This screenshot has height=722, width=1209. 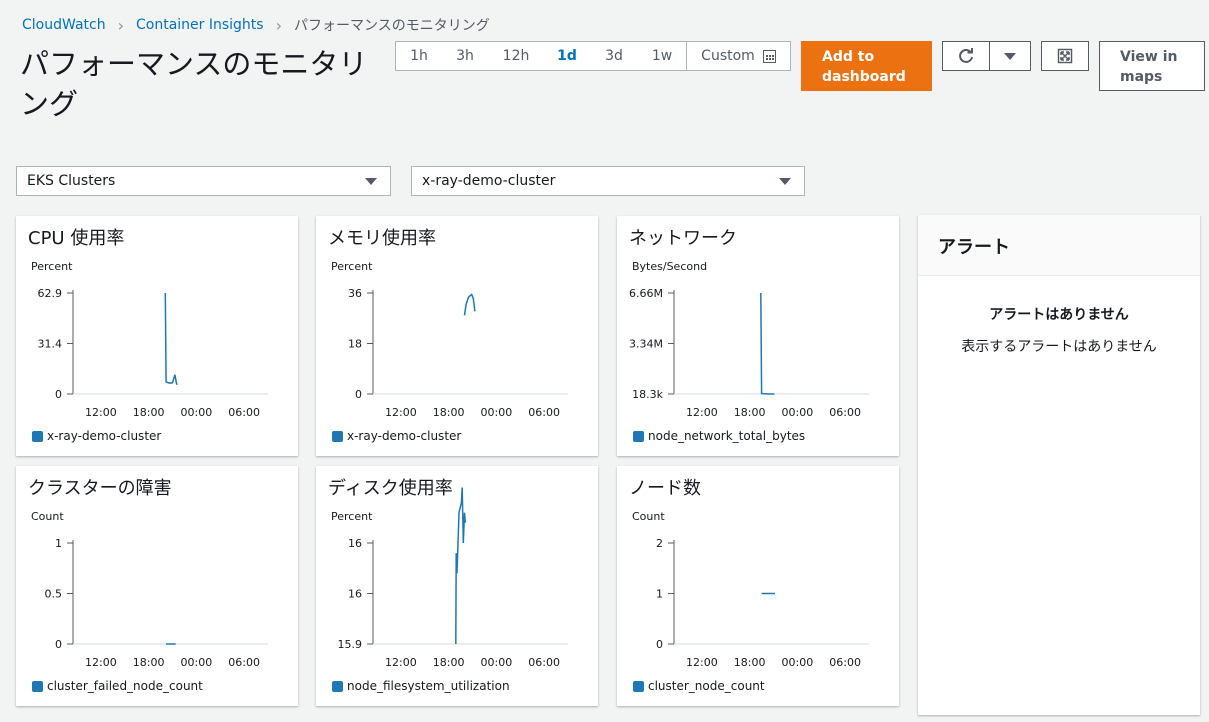 I want to click on breadcrumb-container-insights: Container Insights, so click(x=200, y=25).